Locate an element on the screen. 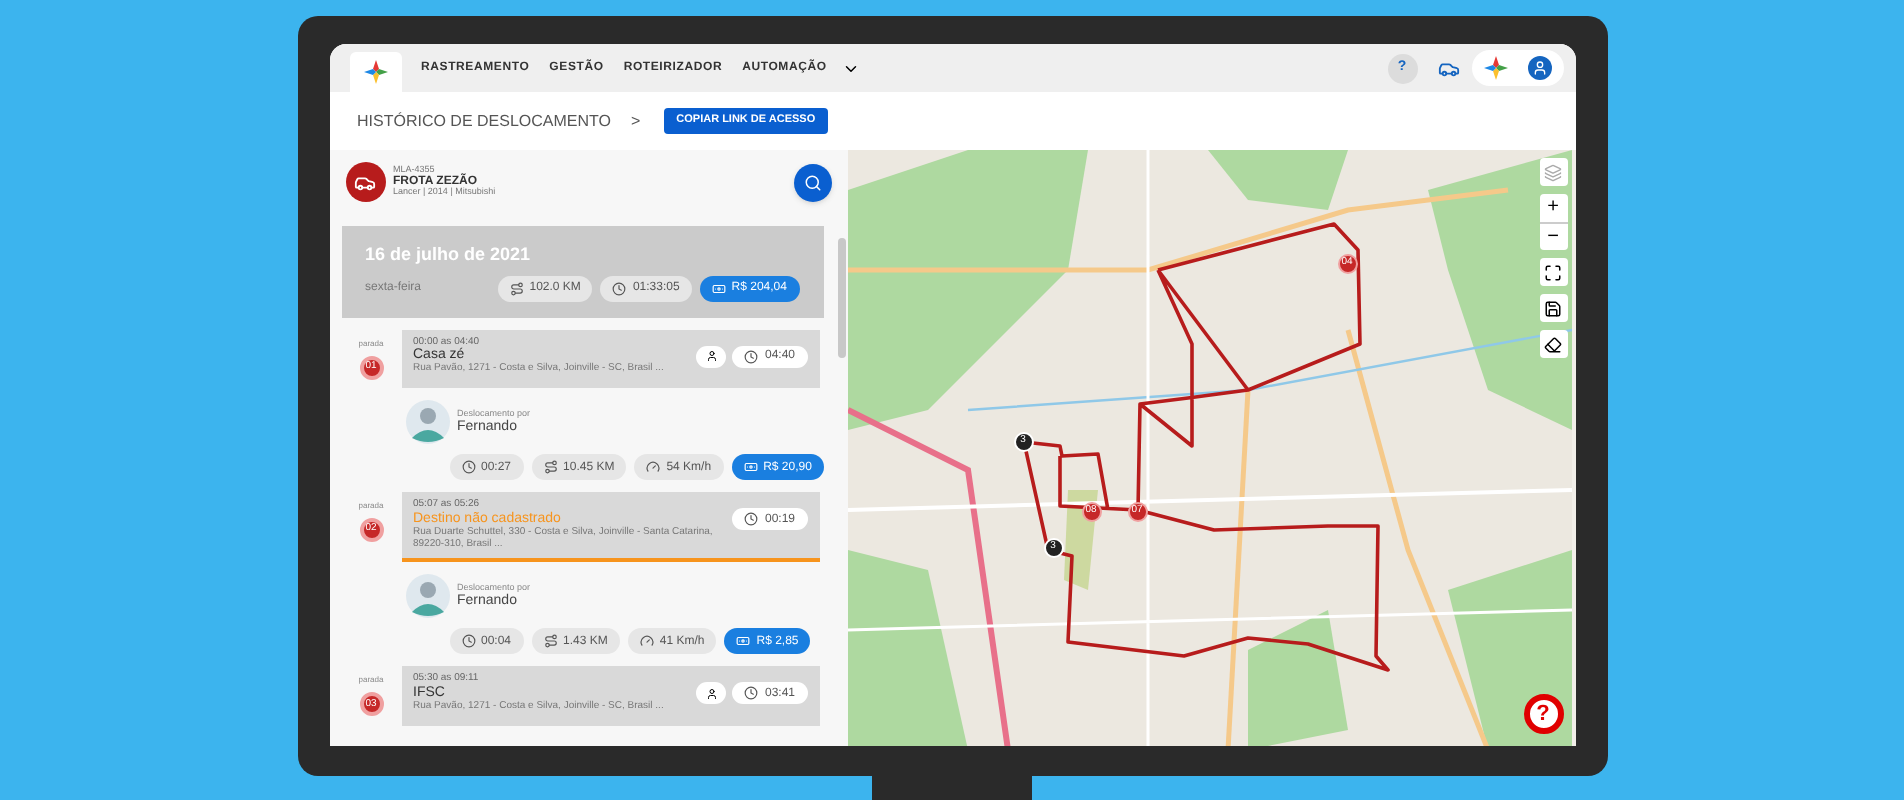 Image resolution: width=1904 pixels, height=800 pixels. user-icon is located at coordinates (1539, 68).